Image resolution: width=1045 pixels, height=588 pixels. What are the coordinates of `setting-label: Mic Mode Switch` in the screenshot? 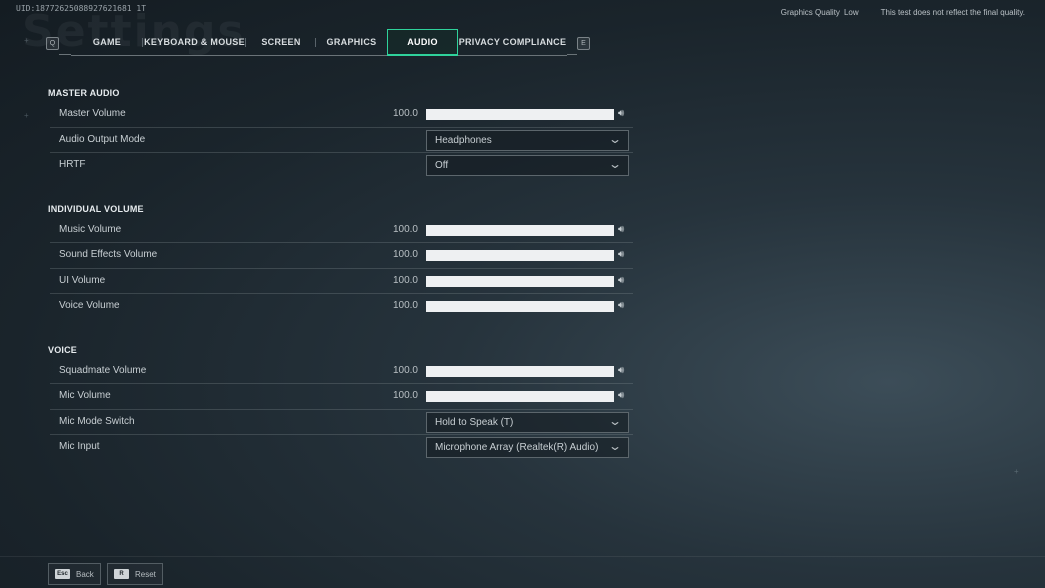 It's located at (97, 421).